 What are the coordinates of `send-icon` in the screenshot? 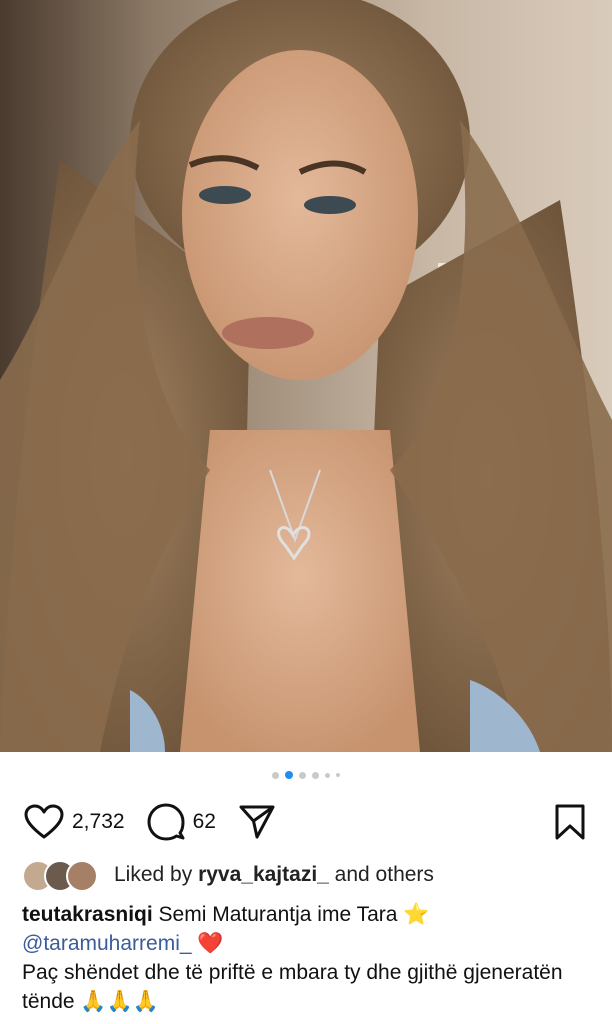 It's located at (257, 822).